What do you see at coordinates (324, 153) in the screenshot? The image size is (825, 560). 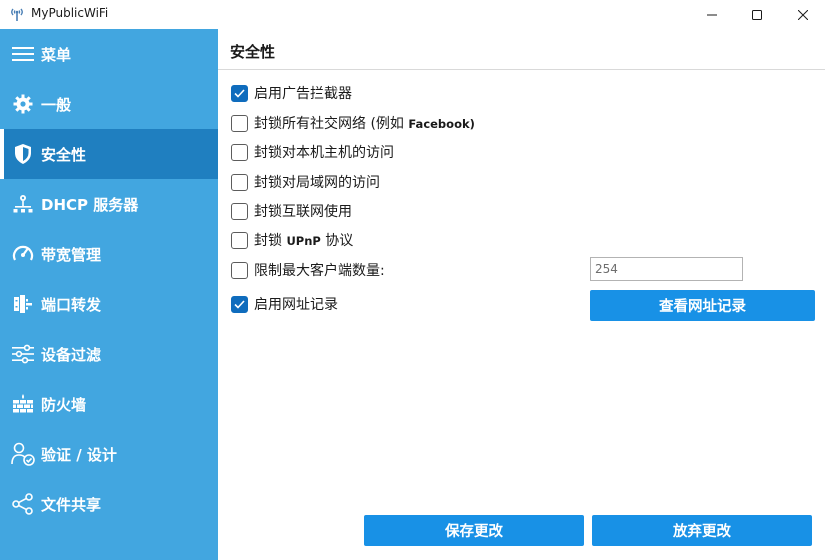 I see `option-label: 封锁对本机主机的访问` at bounding box center [324, 153].